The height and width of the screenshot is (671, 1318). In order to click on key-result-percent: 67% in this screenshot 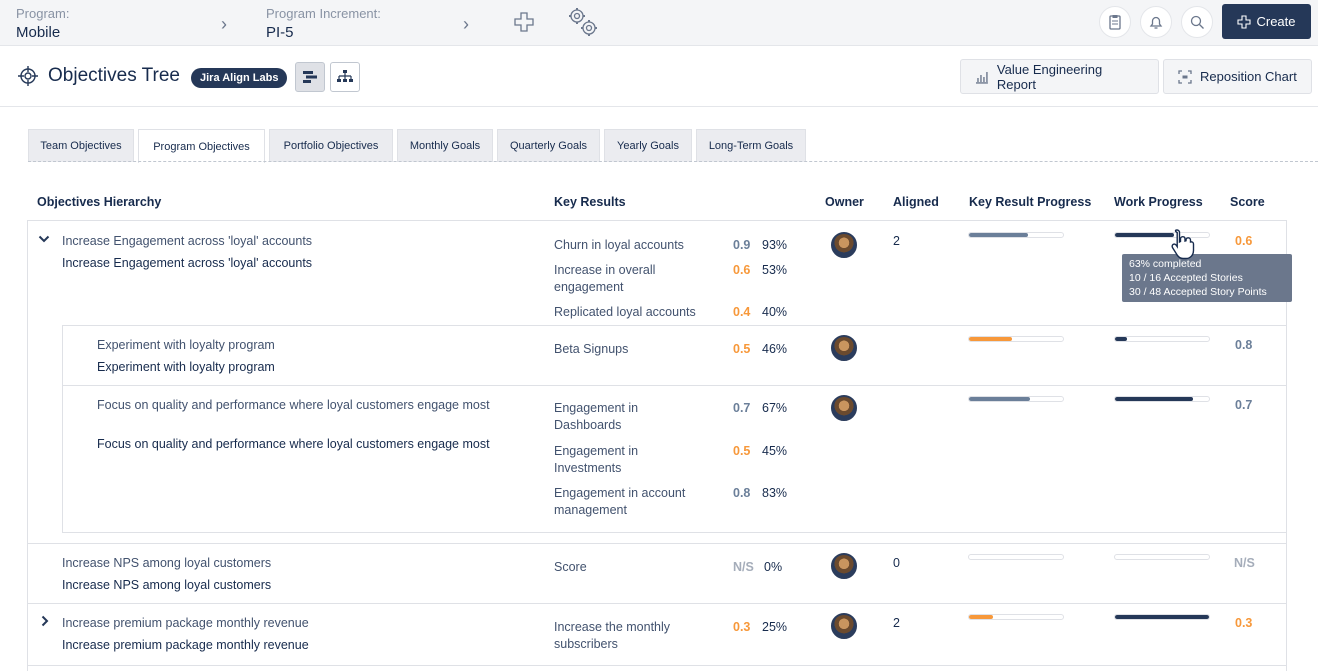, I will do `click(775, 408)`.